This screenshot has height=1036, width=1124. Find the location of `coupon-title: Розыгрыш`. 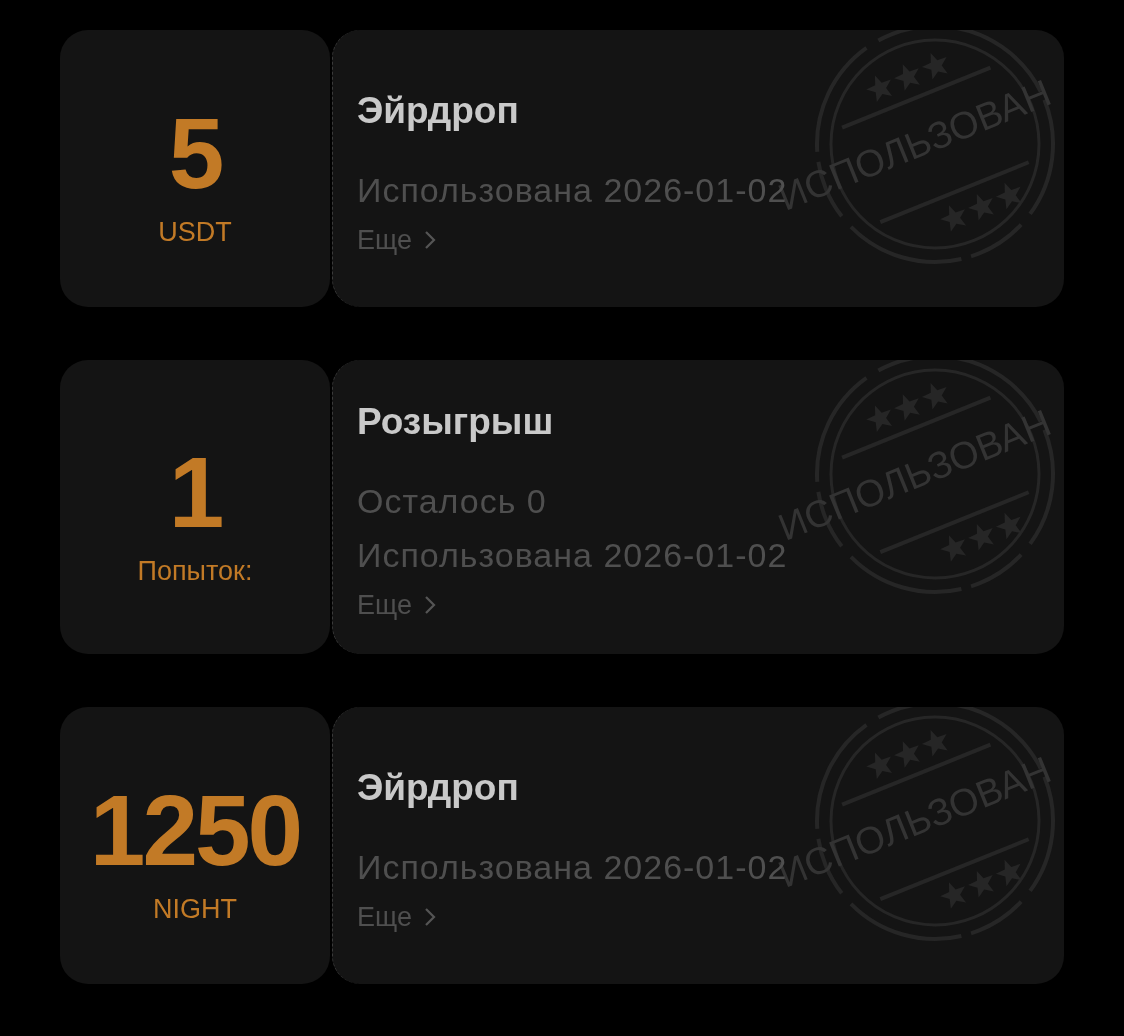

coupon-title: Розыгрыш is located at coordinates (456, 422).